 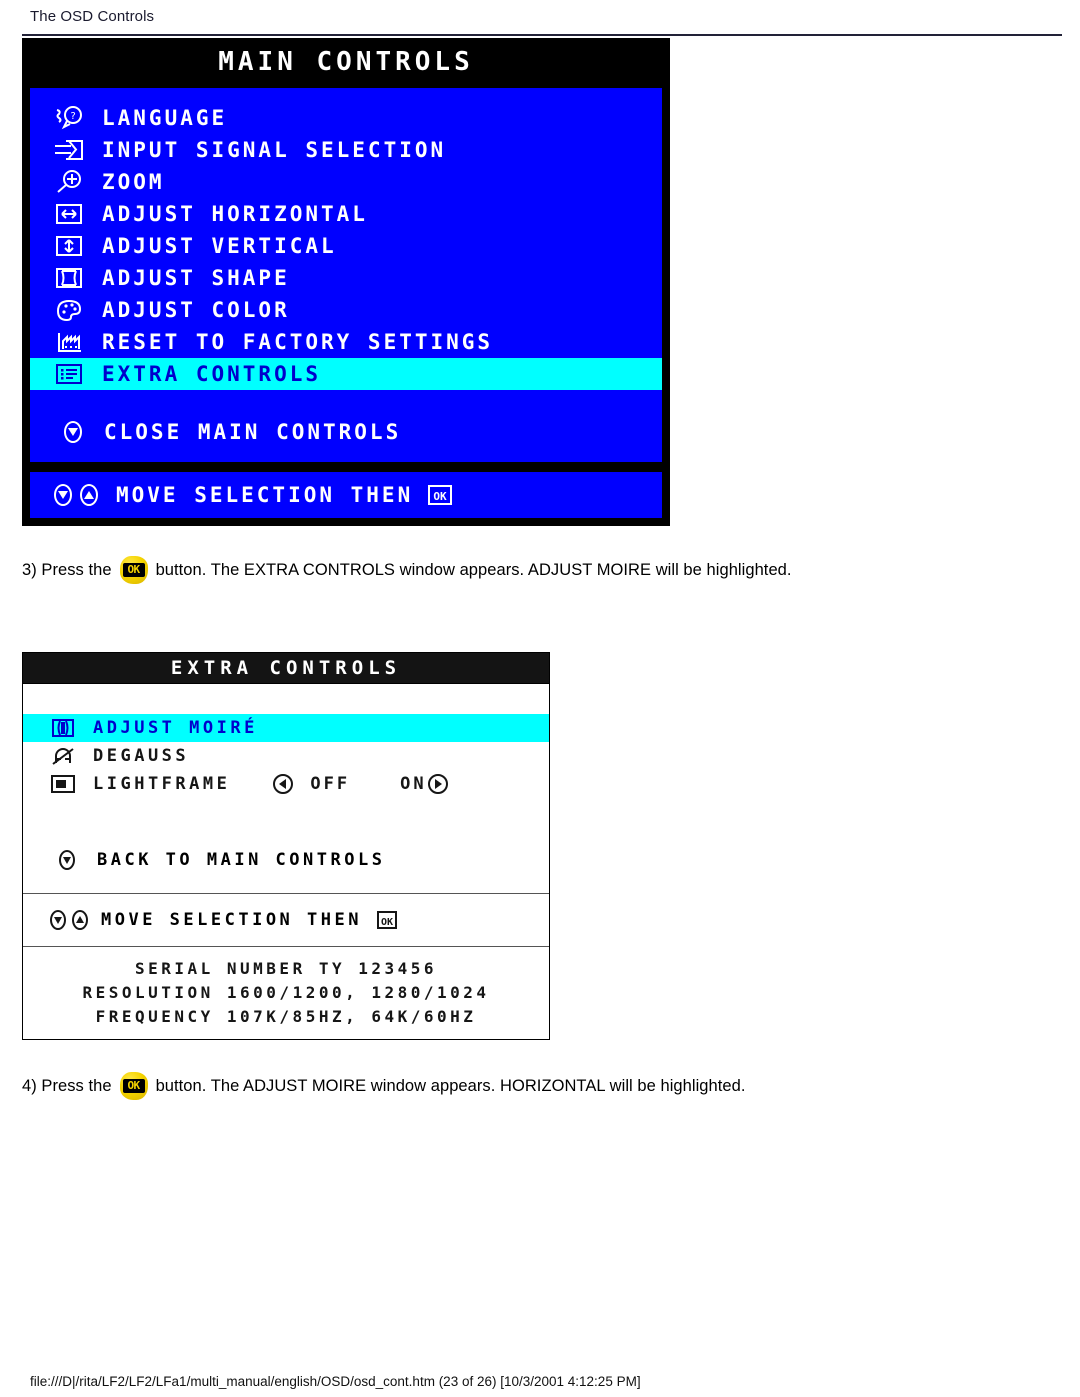 What do you see at coordinates (69, 342) in the screenshot?
I see `reset-factory-icon` at bounding box center [69, 342].